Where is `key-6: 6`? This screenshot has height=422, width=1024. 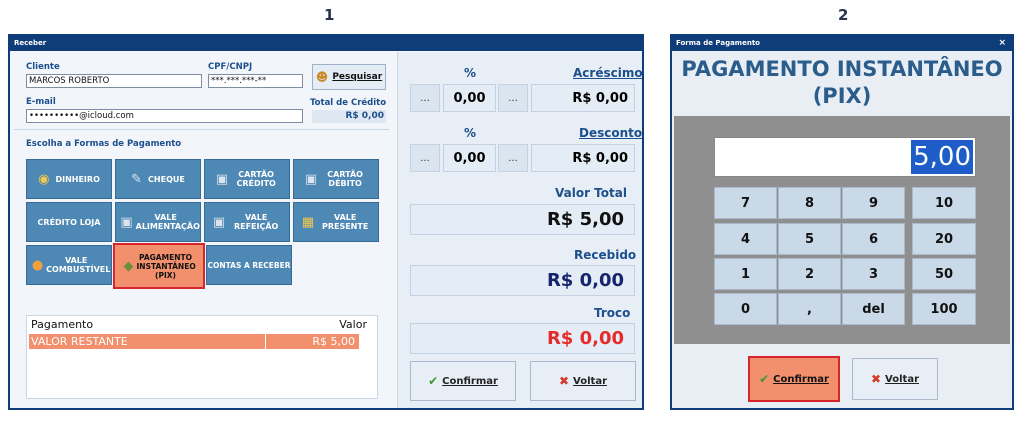
key-6: 6 is located at coordinates (873, 239).